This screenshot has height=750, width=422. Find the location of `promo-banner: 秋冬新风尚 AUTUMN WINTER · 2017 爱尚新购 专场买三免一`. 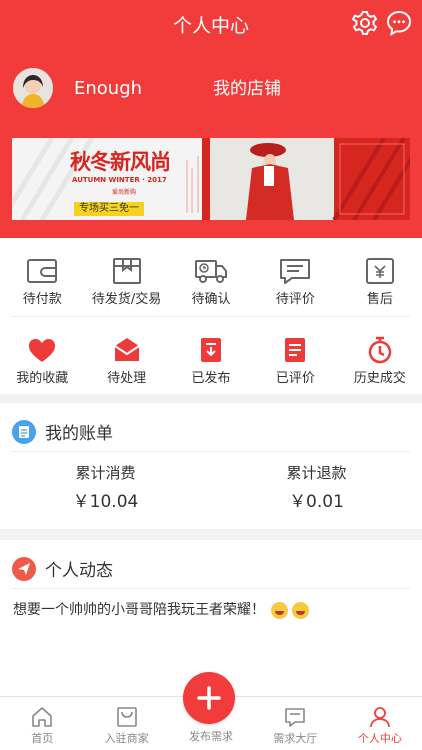

promo-banner: 秋冬新风尚 AUTUMN WINTER · 2017 爱尚新购 专场买三免一 is located at coordinates (211, 179).